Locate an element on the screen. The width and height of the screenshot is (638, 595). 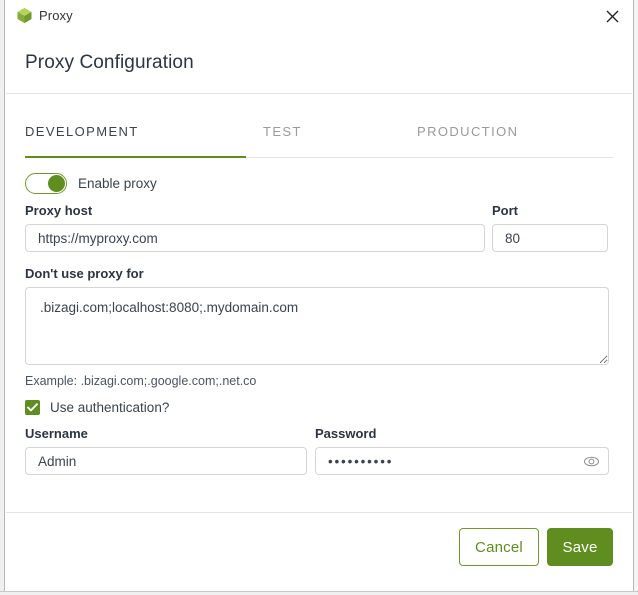
cancel-button: Cancel is located at coordinates (499, 547).